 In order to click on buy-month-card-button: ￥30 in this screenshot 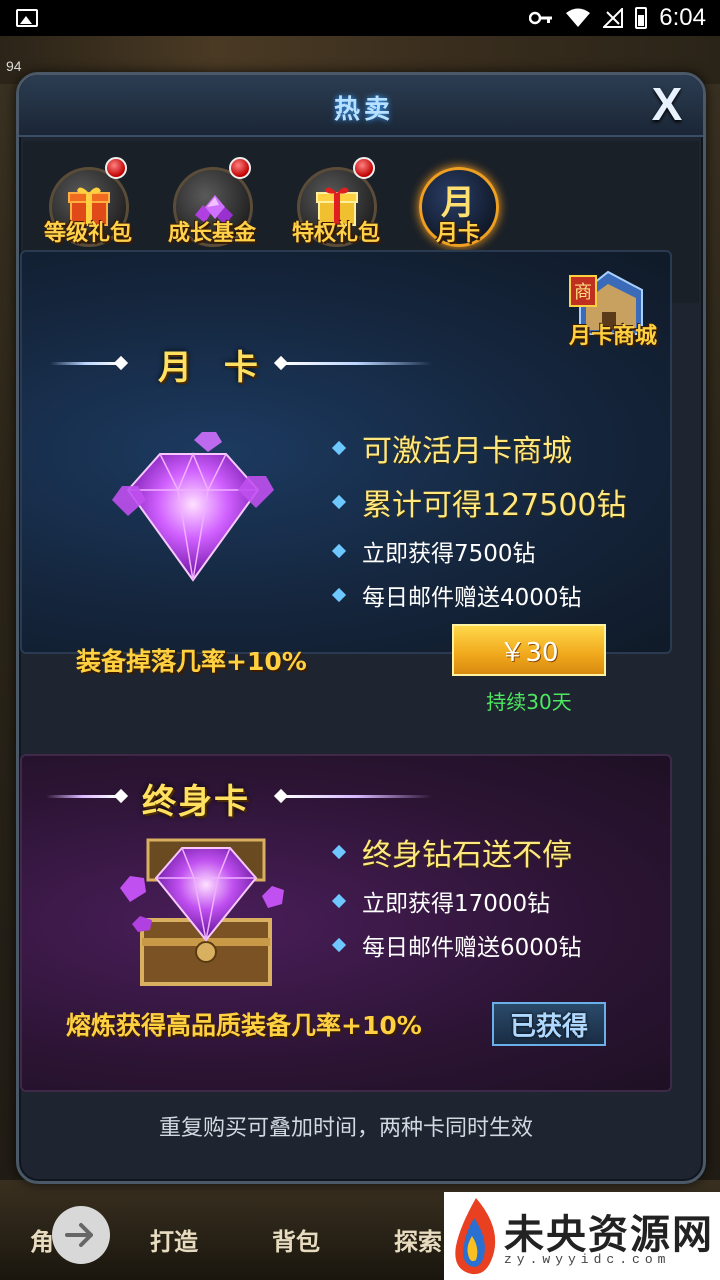, I will do `click(529, 650)`.